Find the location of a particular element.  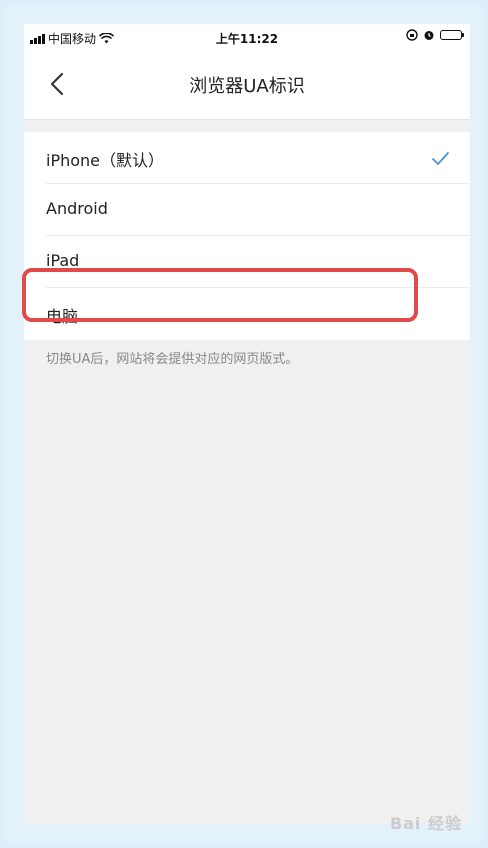

watermark-logo: Bai 经验 is located at coordinates (425, 823).